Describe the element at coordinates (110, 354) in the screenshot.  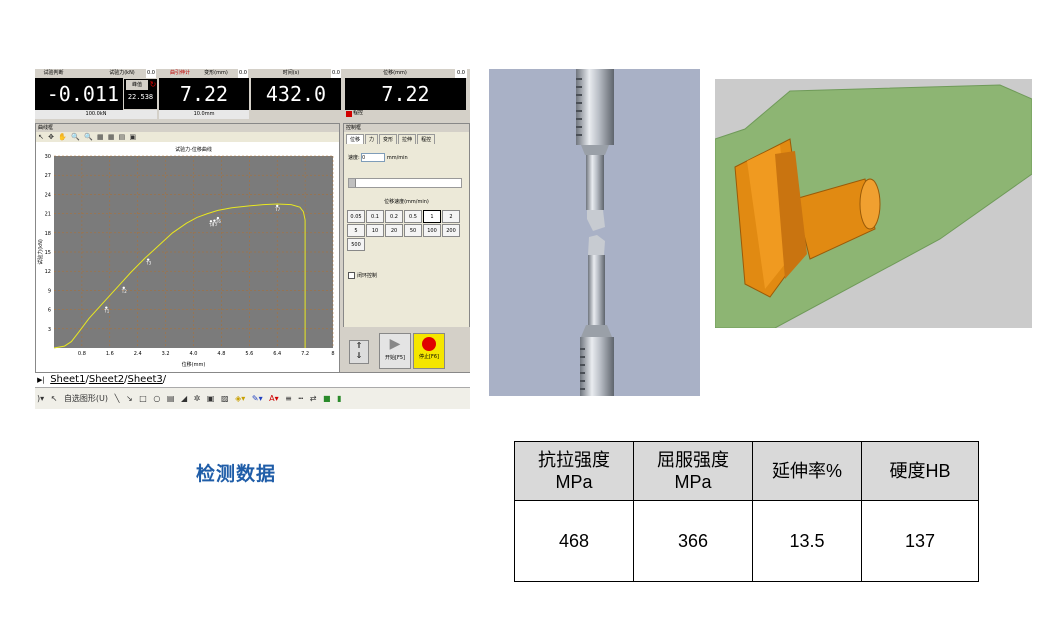
I see `x-tick-label: 1.6` at that location.